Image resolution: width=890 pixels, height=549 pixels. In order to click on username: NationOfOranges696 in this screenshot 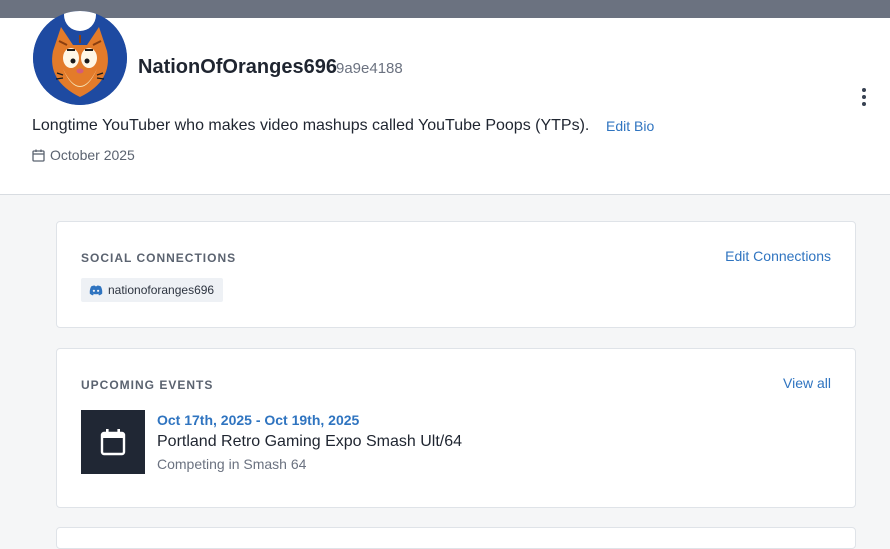, I will do `click(237, 67)`.